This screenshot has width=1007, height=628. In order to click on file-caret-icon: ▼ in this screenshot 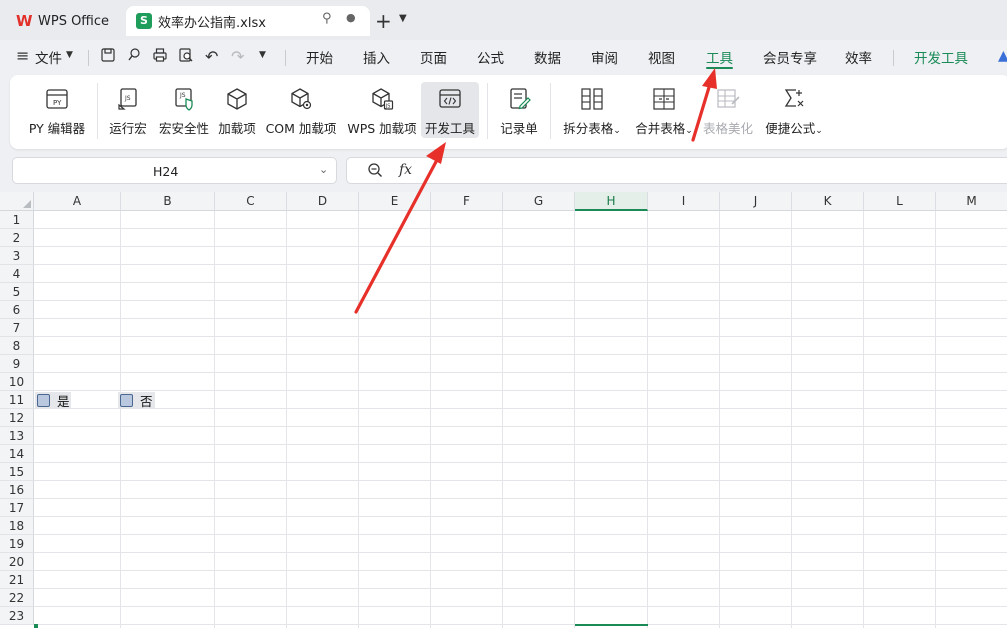, I will do `click(69, 55)`.